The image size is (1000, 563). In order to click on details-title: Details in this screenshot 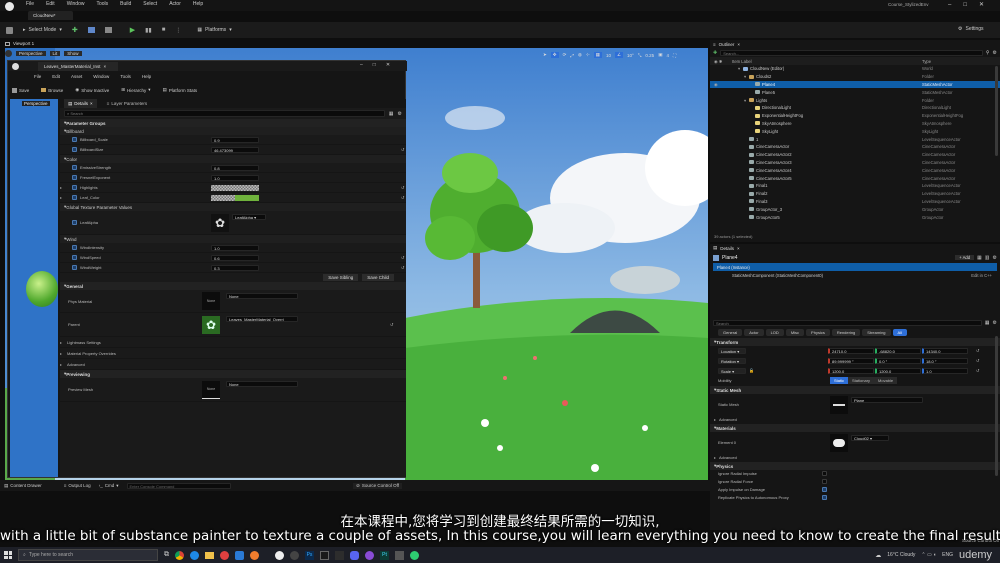, I will do `click(727, 248)`.